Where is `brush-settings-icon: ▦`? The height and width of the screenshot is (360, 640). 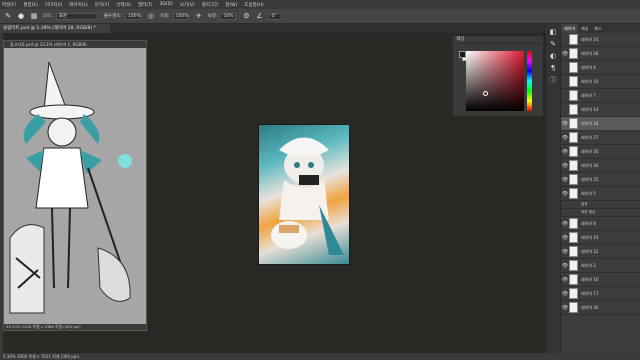 brush-settings-icon: ▦ is located at coordinates (34, 16).